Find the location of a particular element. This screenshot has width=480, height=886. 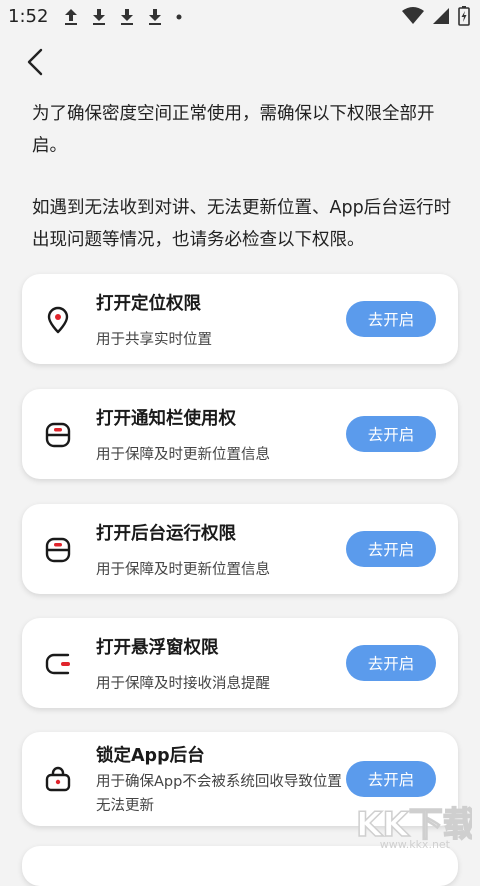

status-bar: 1:52 is located at coordinates (240, 17).